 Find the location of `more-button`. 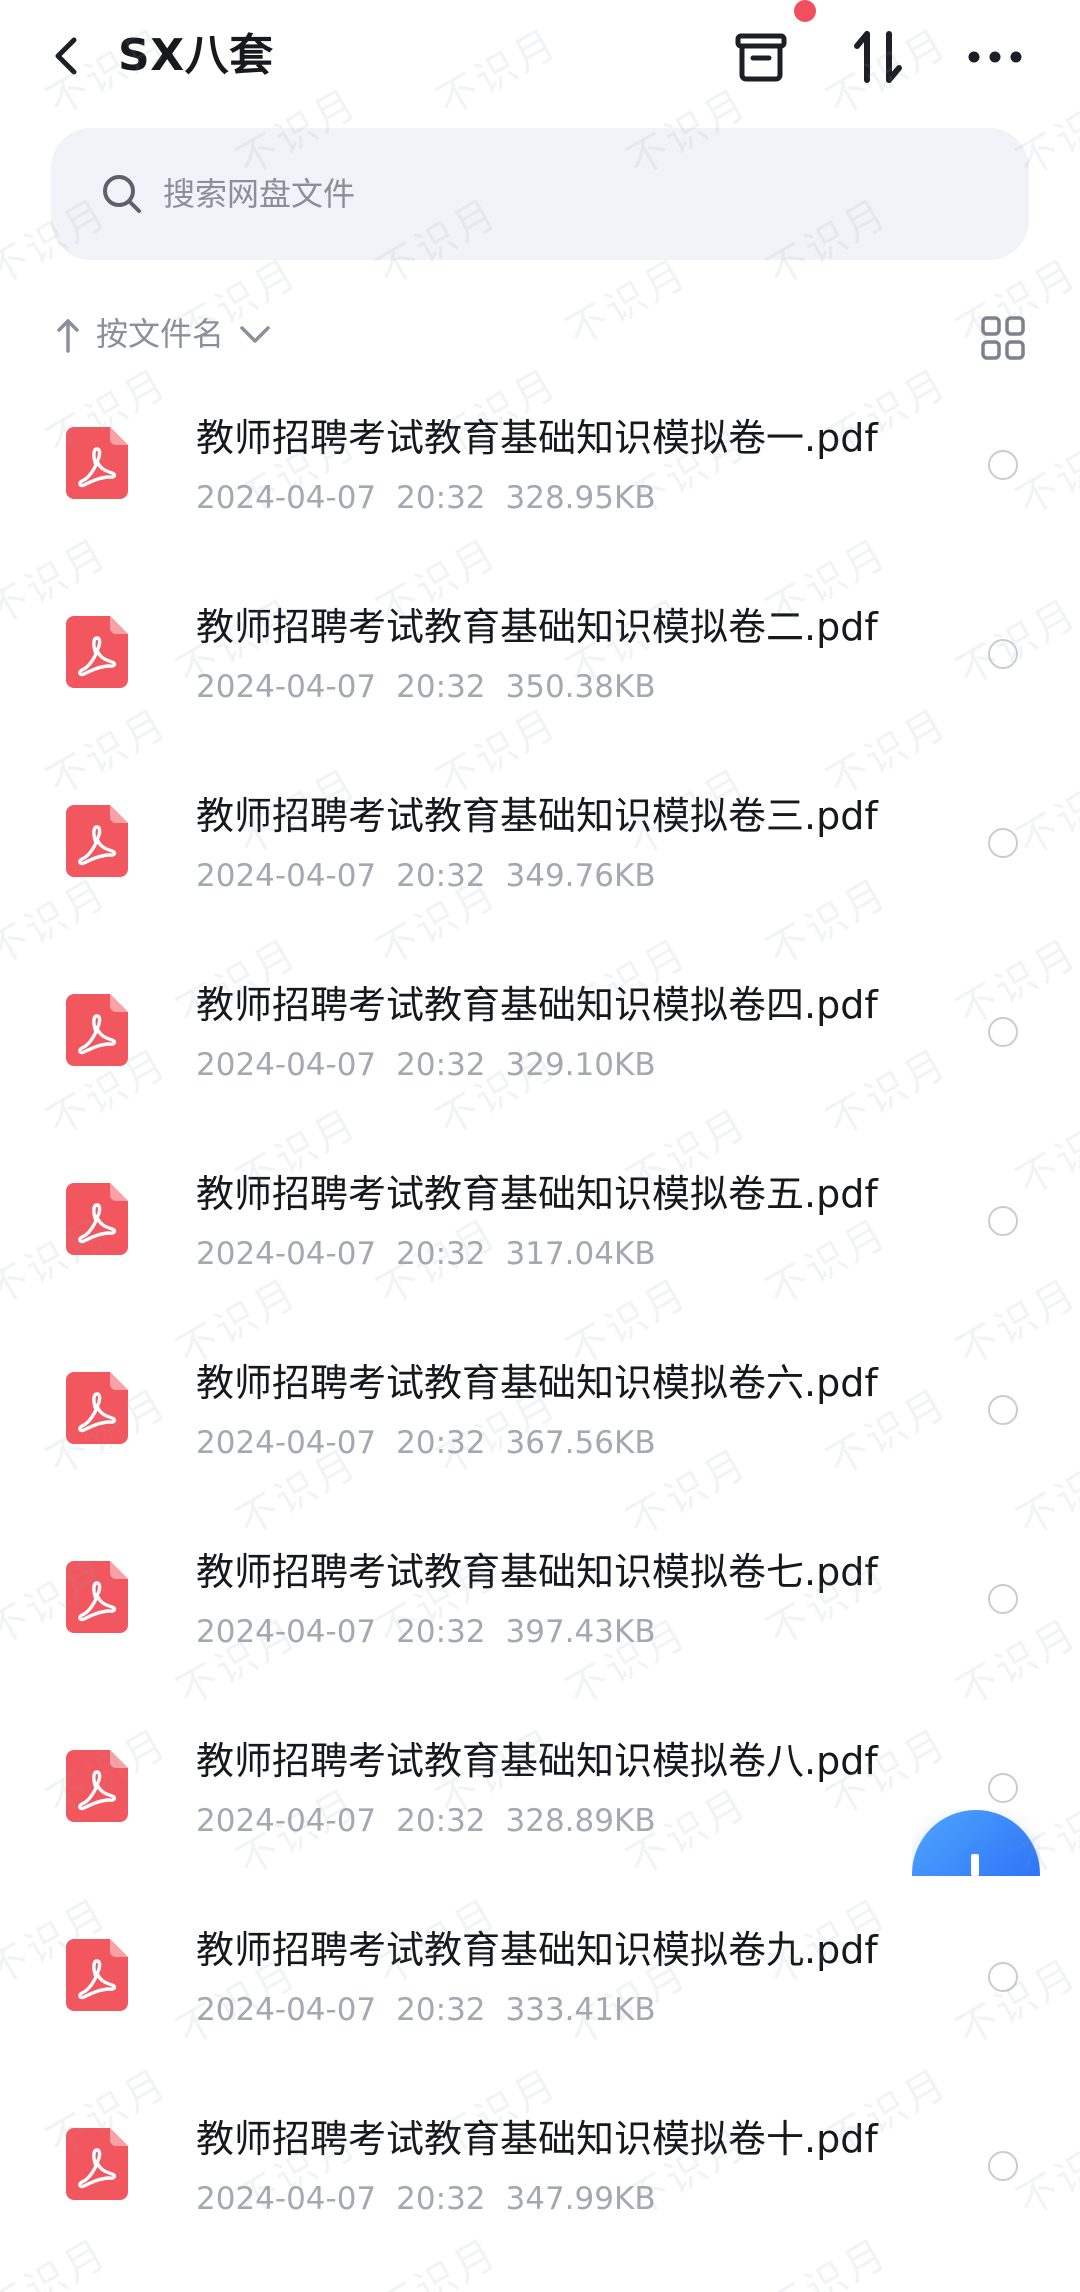

more-button is located at coordinates (995, 57).